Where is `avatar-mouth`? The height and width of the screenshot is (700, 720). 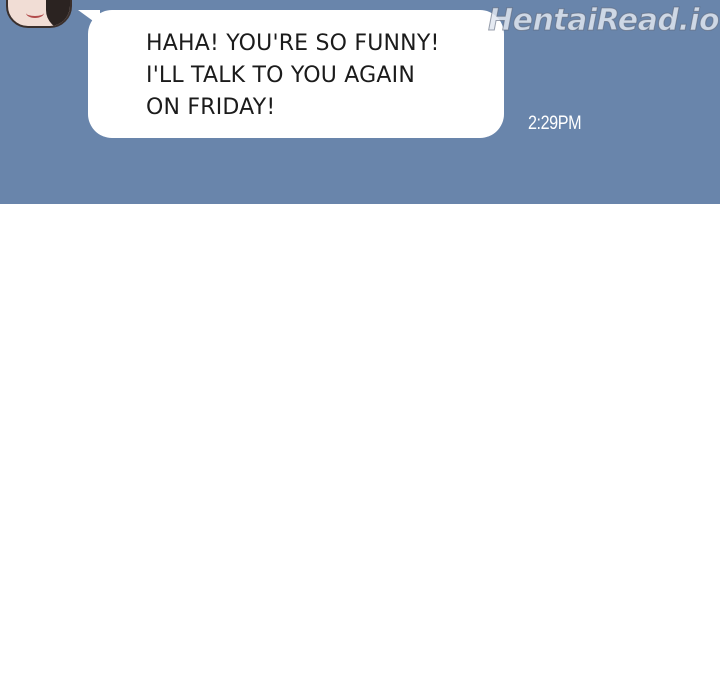
avatar-mouth is located at coordinates (35, 13).